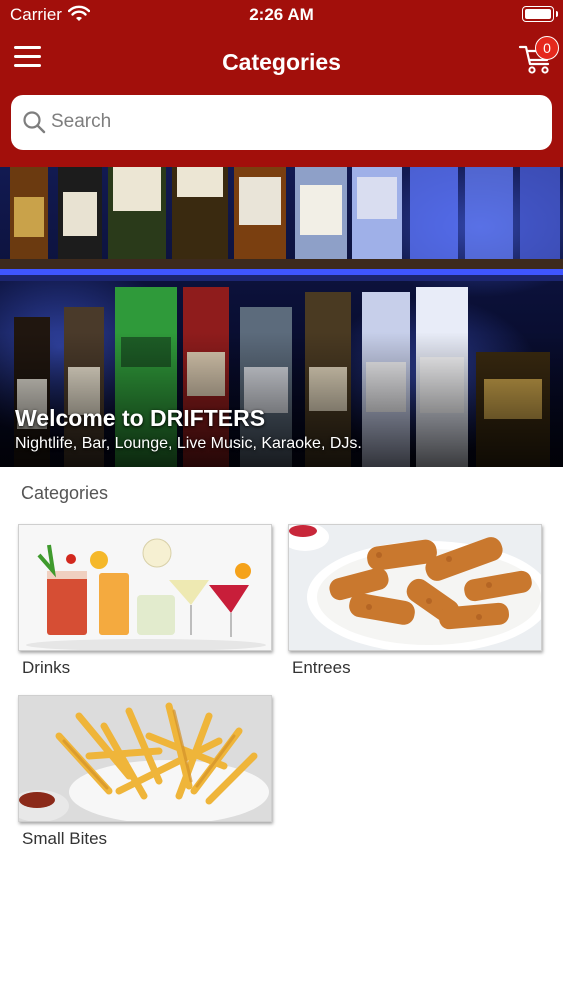 Image resolution: width=563 pixels, height=1000 pixels. What do you see at coordinates (34, 124) in the screenshot?
I see `search-icon` at bounding box center [34, 124].